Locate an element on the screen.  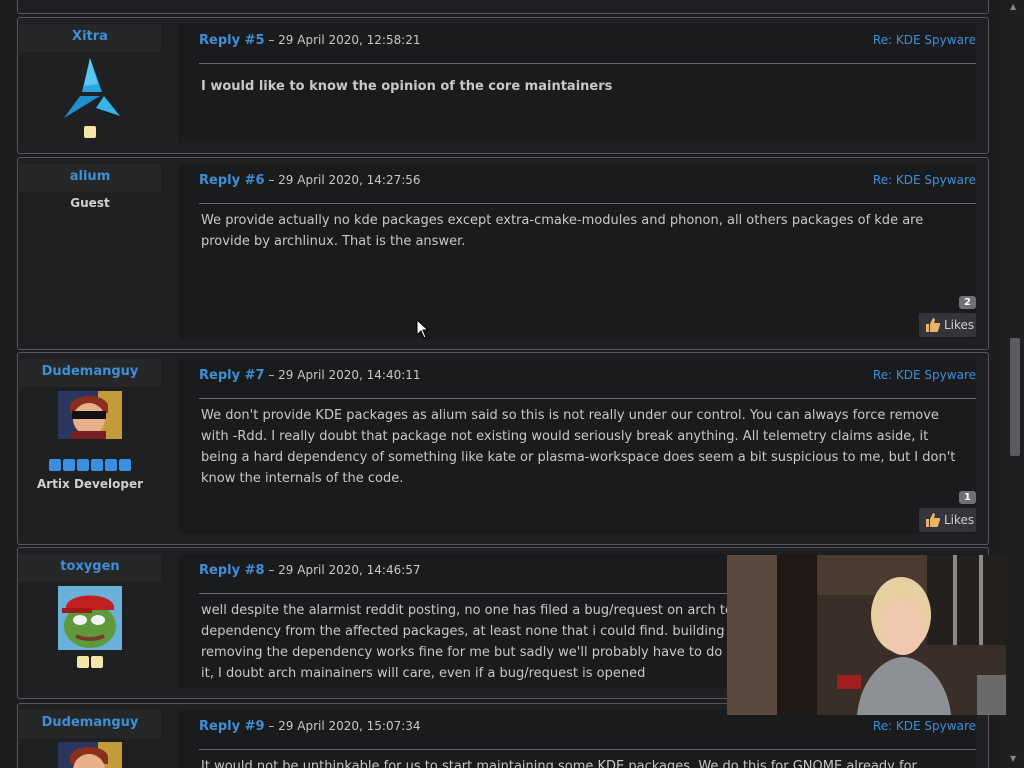
reply-link: Reply #9 is located at coordinates (232, 726).